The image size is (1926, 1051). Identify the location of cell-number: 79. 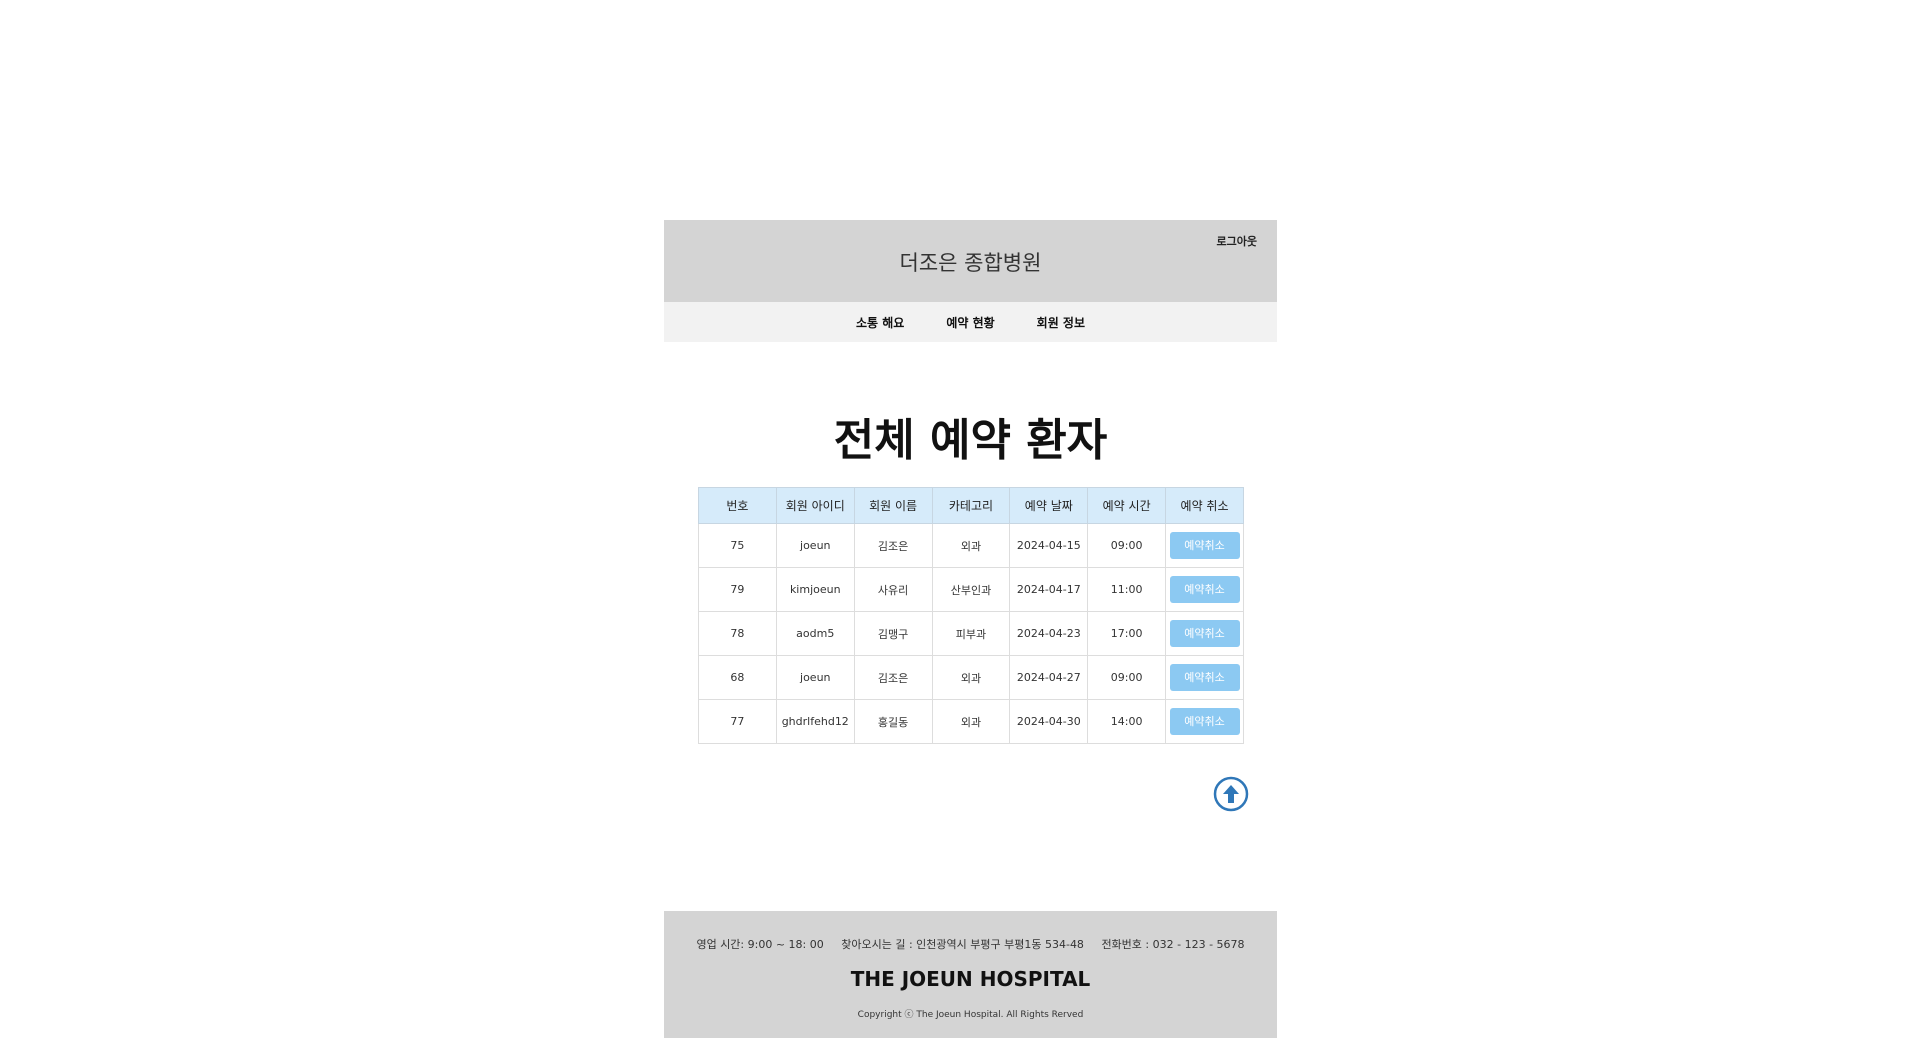
(737, 589).